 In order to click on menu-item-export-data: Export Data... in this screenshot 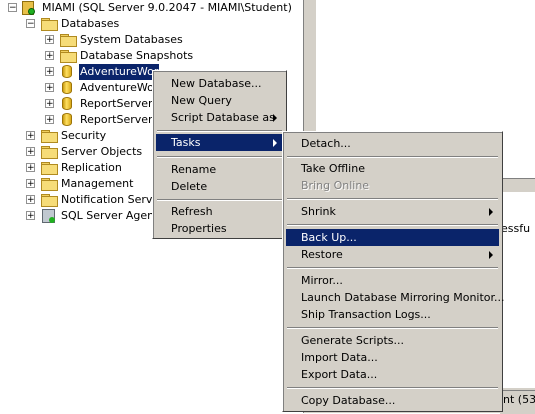, I will do `click(392, 374)`.